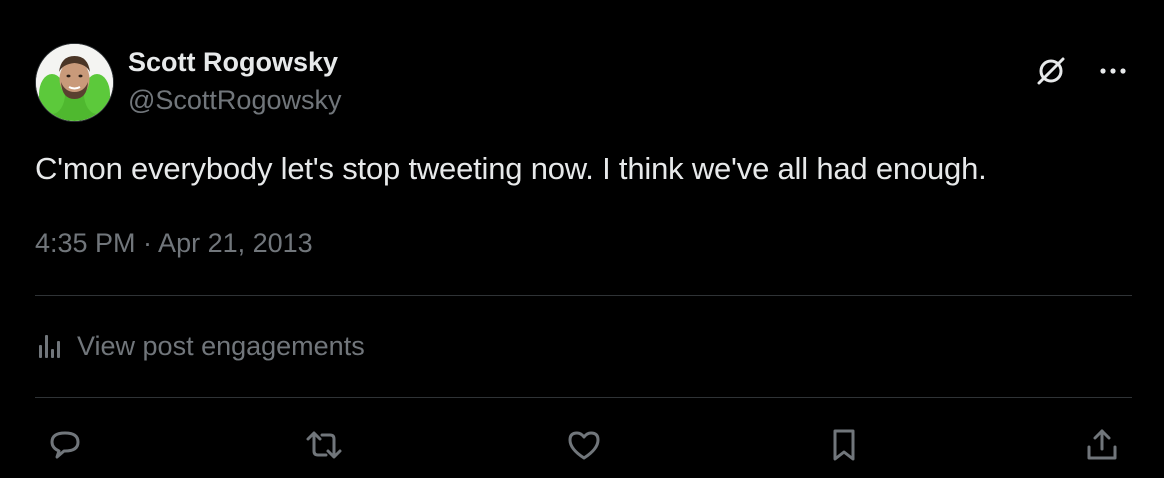 This screenshot has width=1164, height=478. What do you see at coordinates (221, 345) in the screenshot?
I see `view-engagements-label: View post engagements` at bounding box center [221, 345].